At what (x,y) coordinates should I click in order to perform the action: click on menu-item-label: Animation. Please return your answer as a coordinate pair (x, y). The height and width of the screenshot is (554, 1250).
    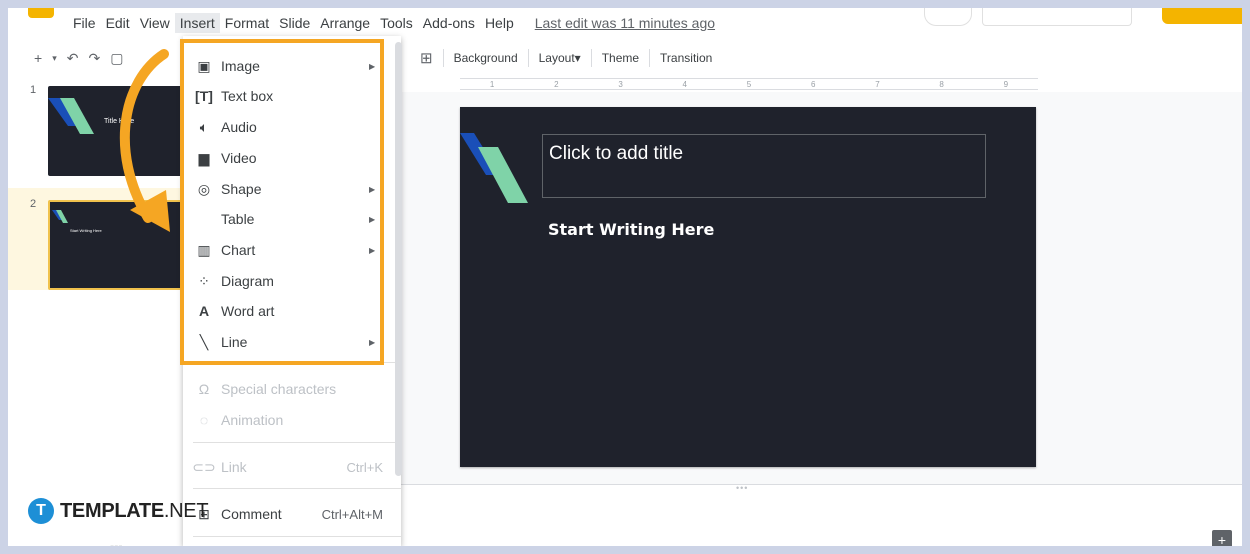
    Looking at the image, I should click on (252, 420).